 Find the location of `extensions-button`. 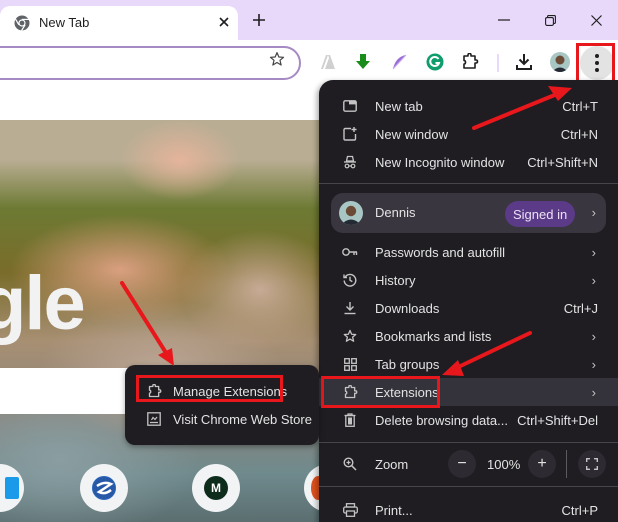

extensions-button is located at coordinates (470, 62).